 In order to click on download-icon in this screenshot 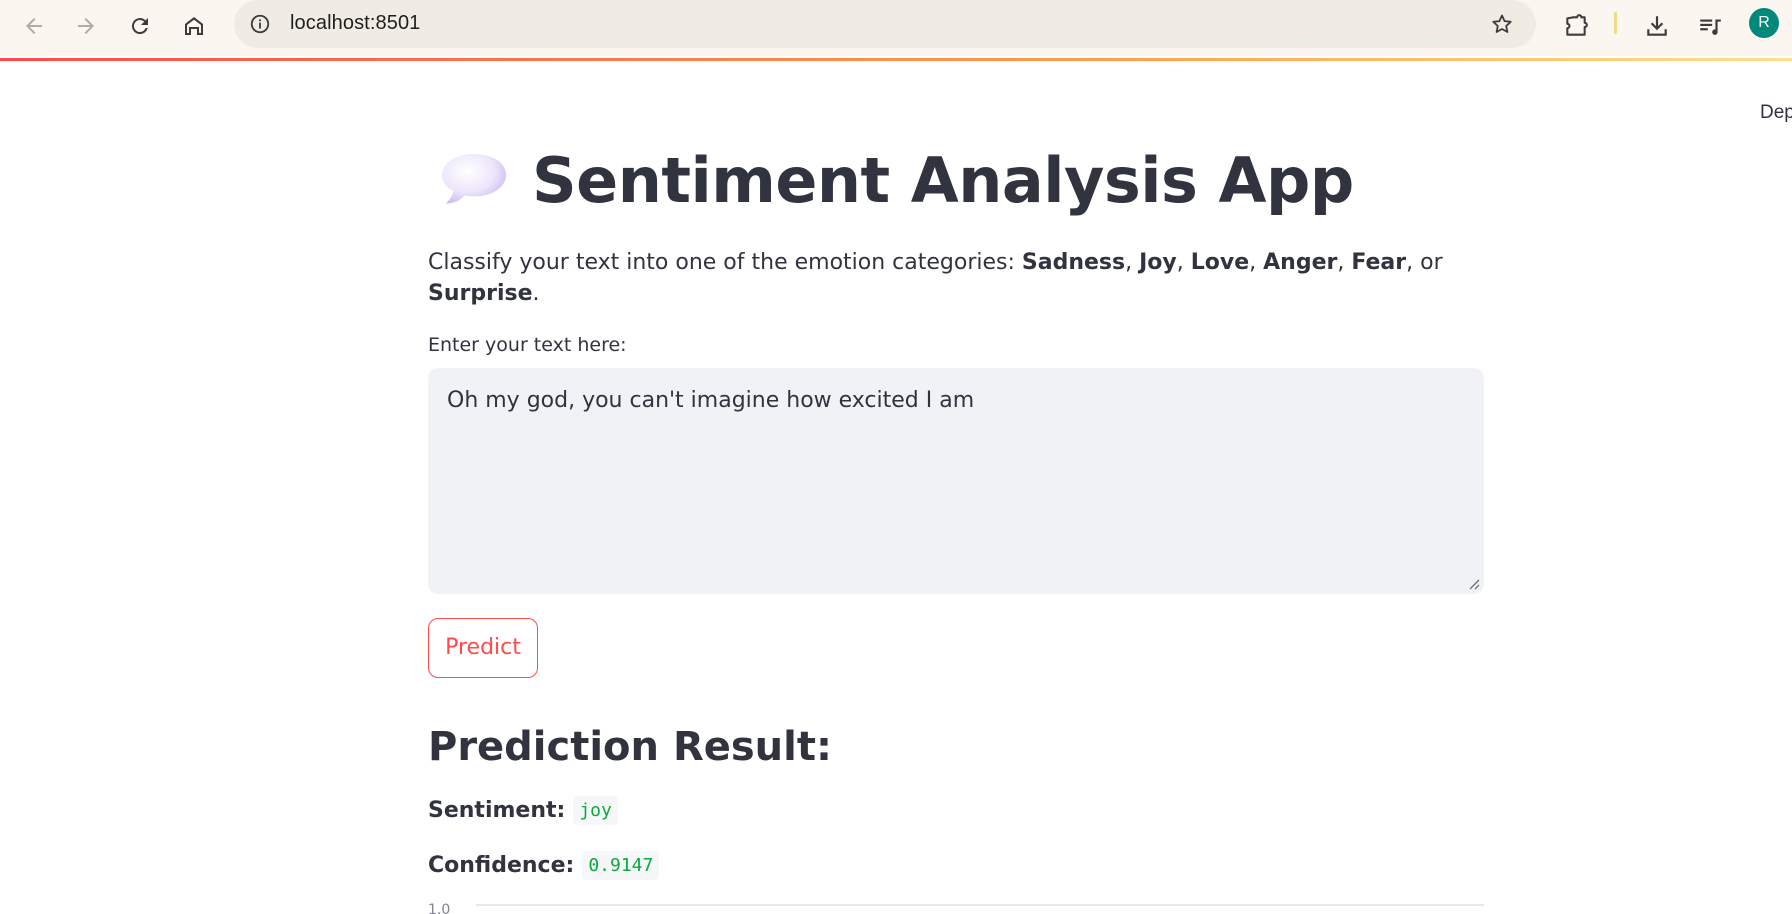, I will do `click(1657, 26)`.